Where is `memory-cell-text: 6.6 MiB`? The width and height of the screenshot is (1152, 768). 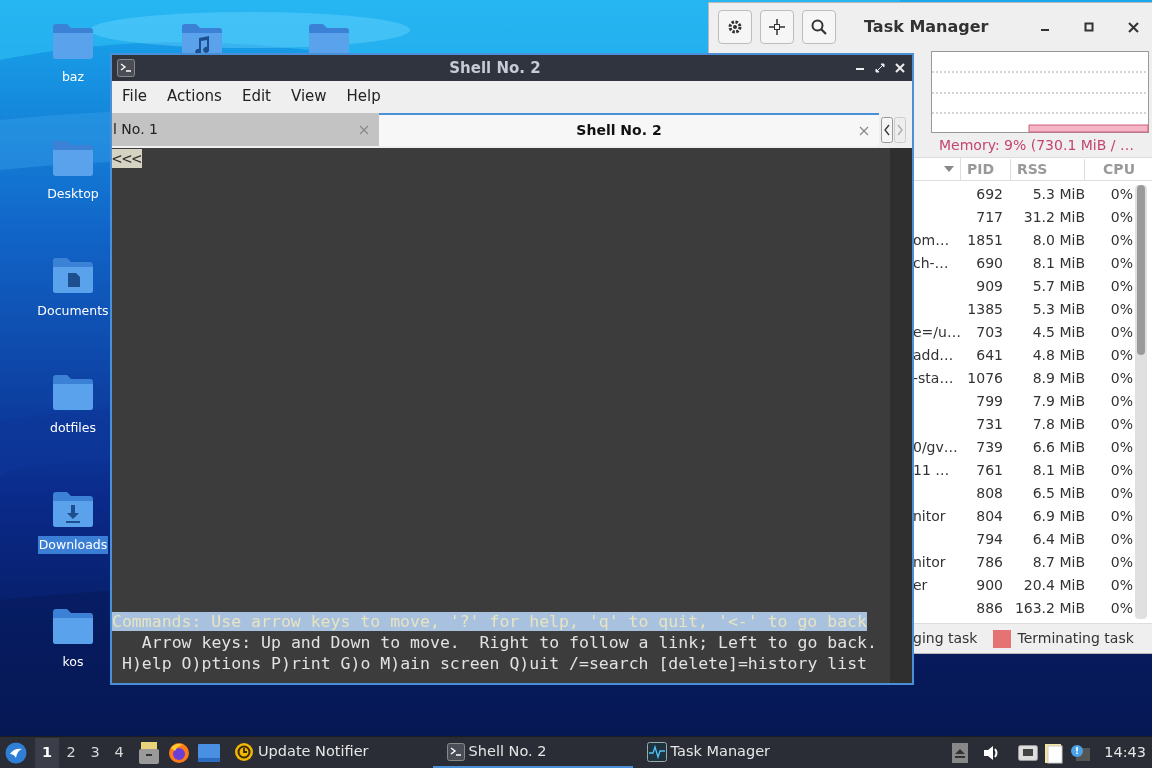 memory-cell-text: 6.6 MiB is located at coordinates (1058, 447).